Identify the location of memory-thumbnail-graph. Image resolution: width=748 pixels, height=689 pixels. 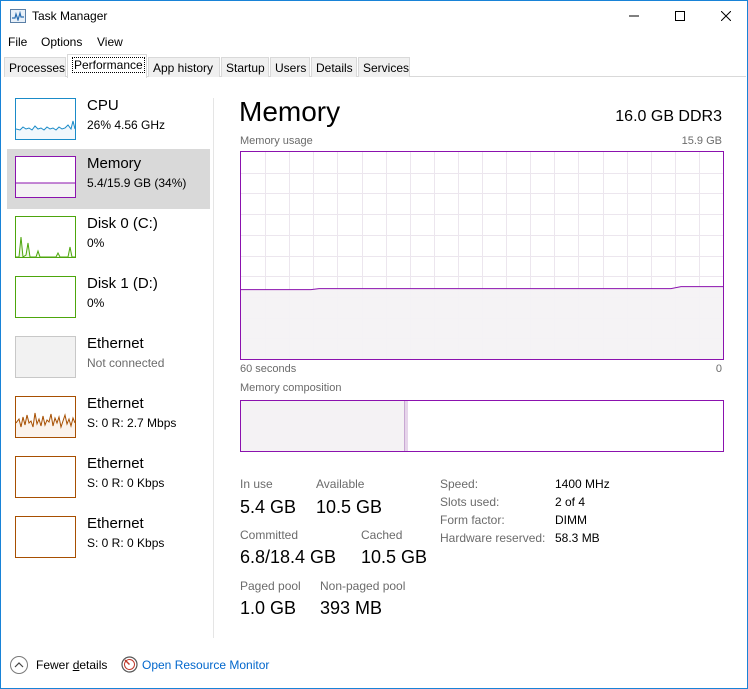
(45, 177).